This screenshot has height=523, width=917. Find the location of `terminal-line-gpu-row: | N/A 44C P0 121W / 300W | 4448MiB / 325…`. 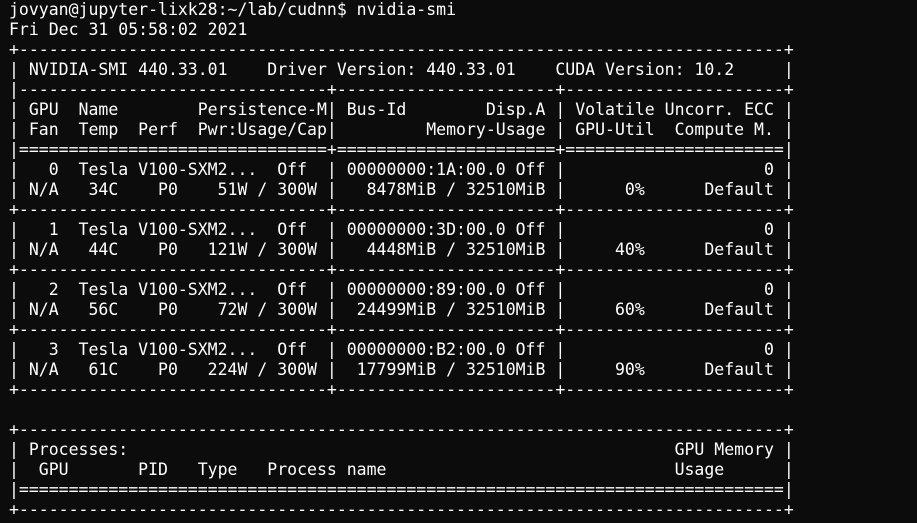

terminal-line-gpu-row: | N/A 44C P0 121W / 300W | 4448MiB / 325… is located at coordinates (401, 249).